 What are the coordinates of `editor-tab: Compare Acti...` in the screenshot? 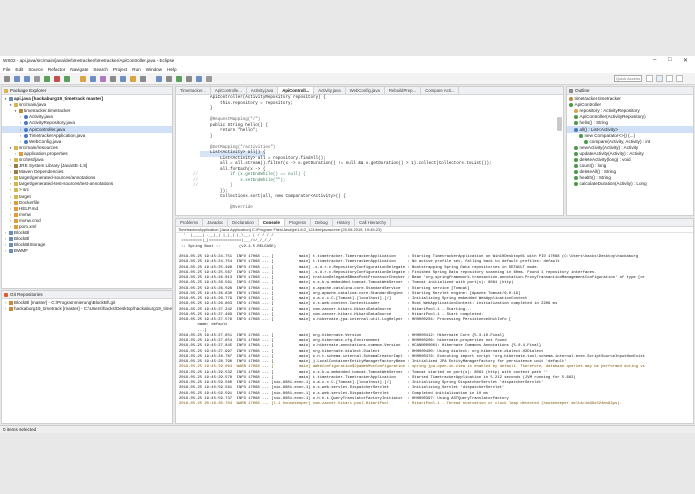 It's located at (440, 90).